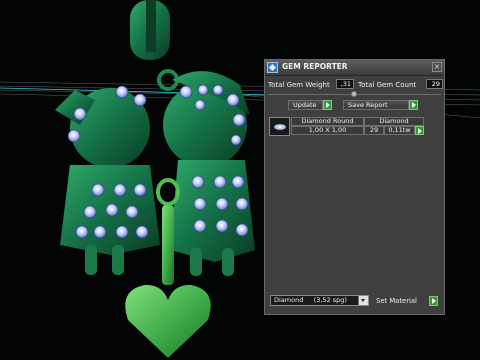 This screenshot has height=360, width=480. What do you see at coordinates (345, 84) in the screenshot?
I see `total-gem-weight-value: ,31` at bounding box center [345, 84].